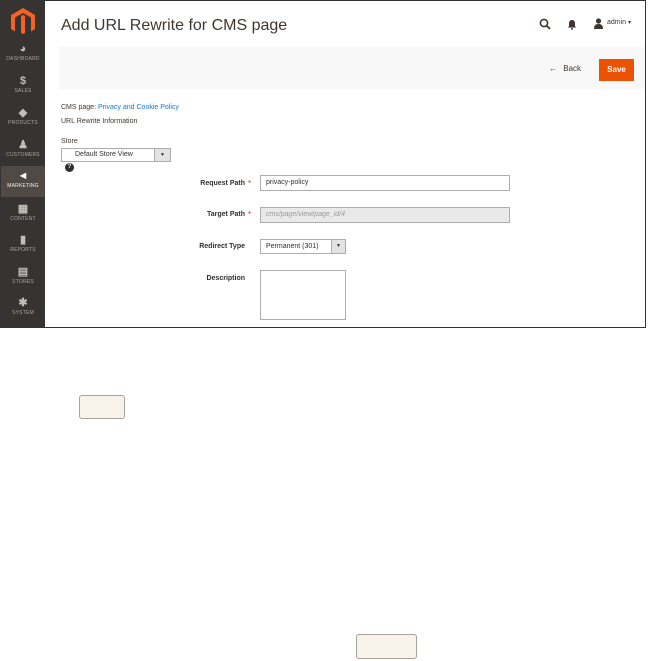  What do you see at coordinates (572, 68) in the screenshot?
I see `back-label: Back` at bounding box center [572, 68].